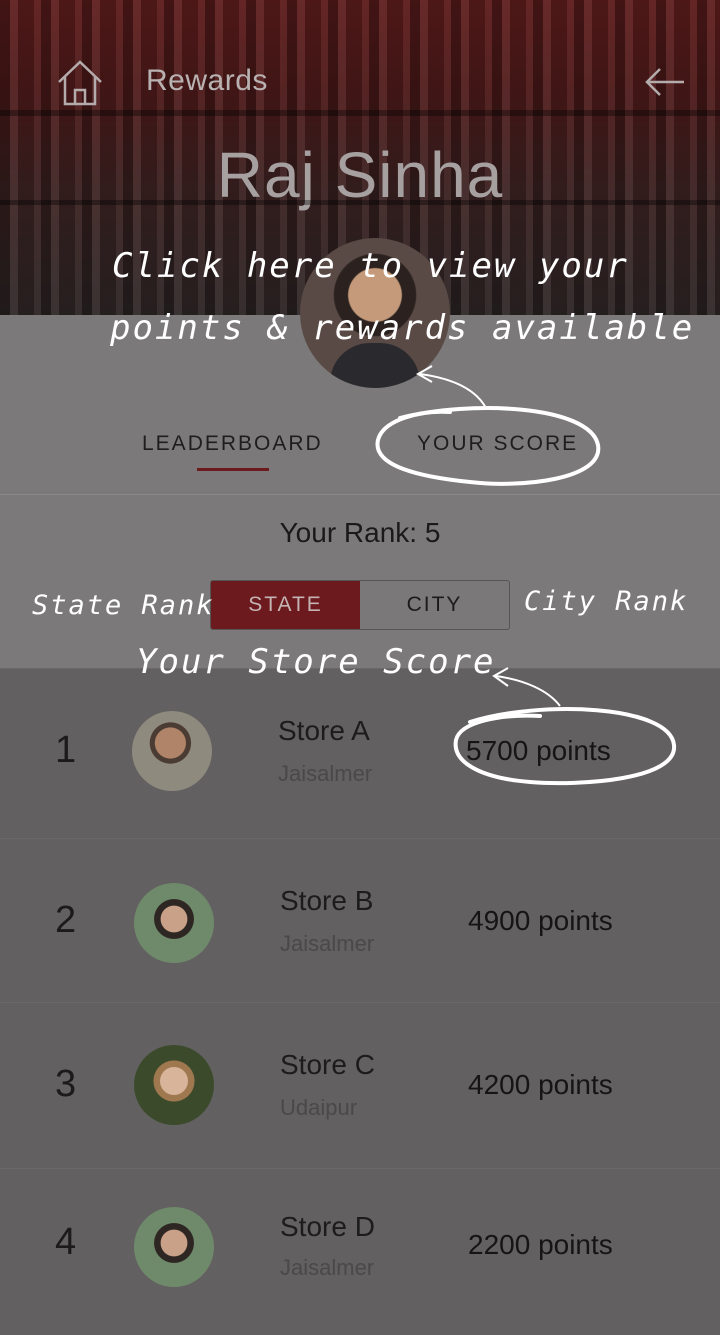 This screenshot has width=720, height=1335. What do you see at coordinates (538, 750) in the screenshot?
I see `store-points: 5700 points` at bounding box center [538, 750].